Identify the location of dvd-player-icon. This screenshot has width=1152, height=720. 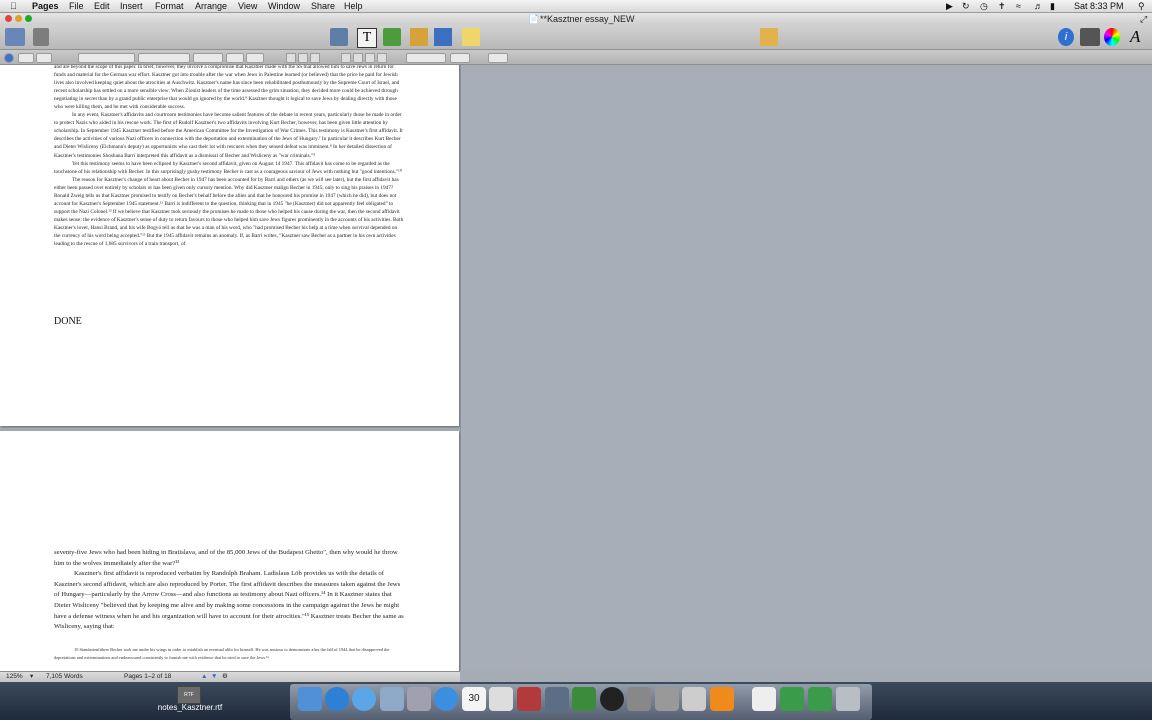
(612, 699).